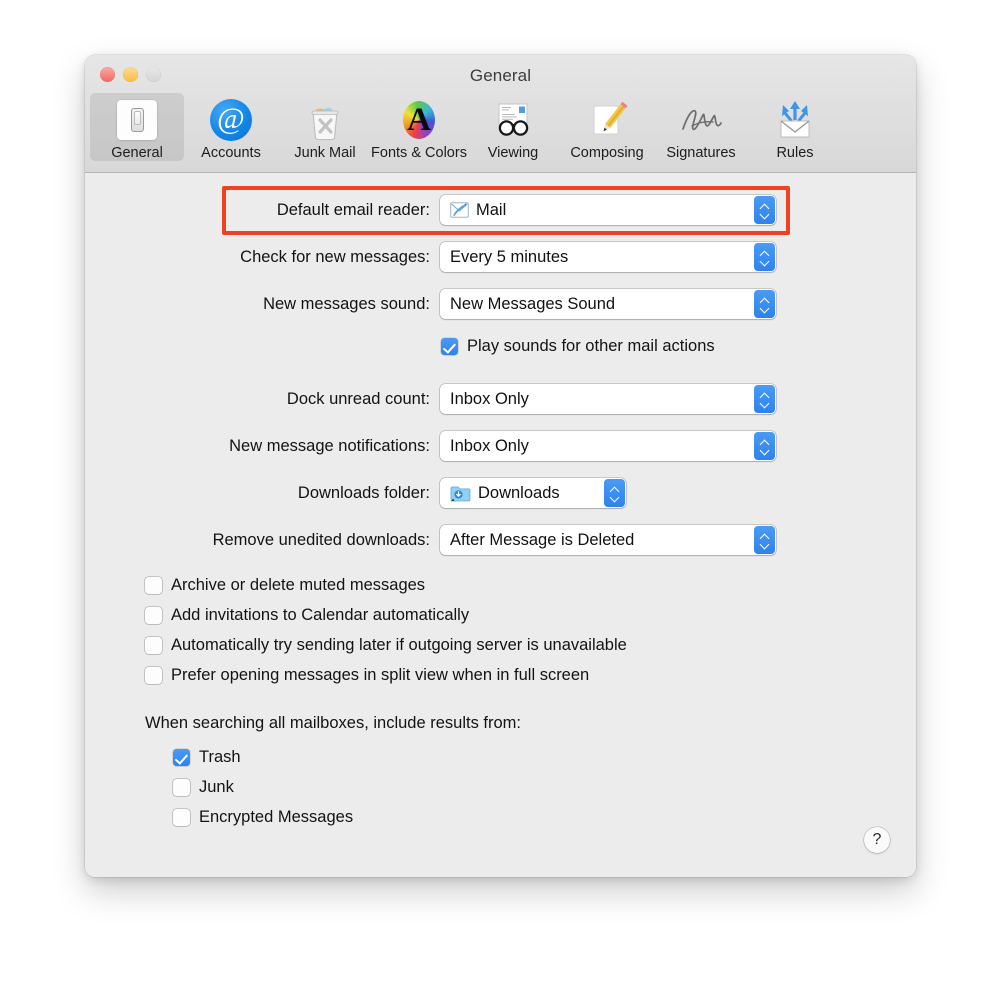 The image size is (1000, 986). I want to click on label-default-email-reader: Default email reader:, so click(353, 209).